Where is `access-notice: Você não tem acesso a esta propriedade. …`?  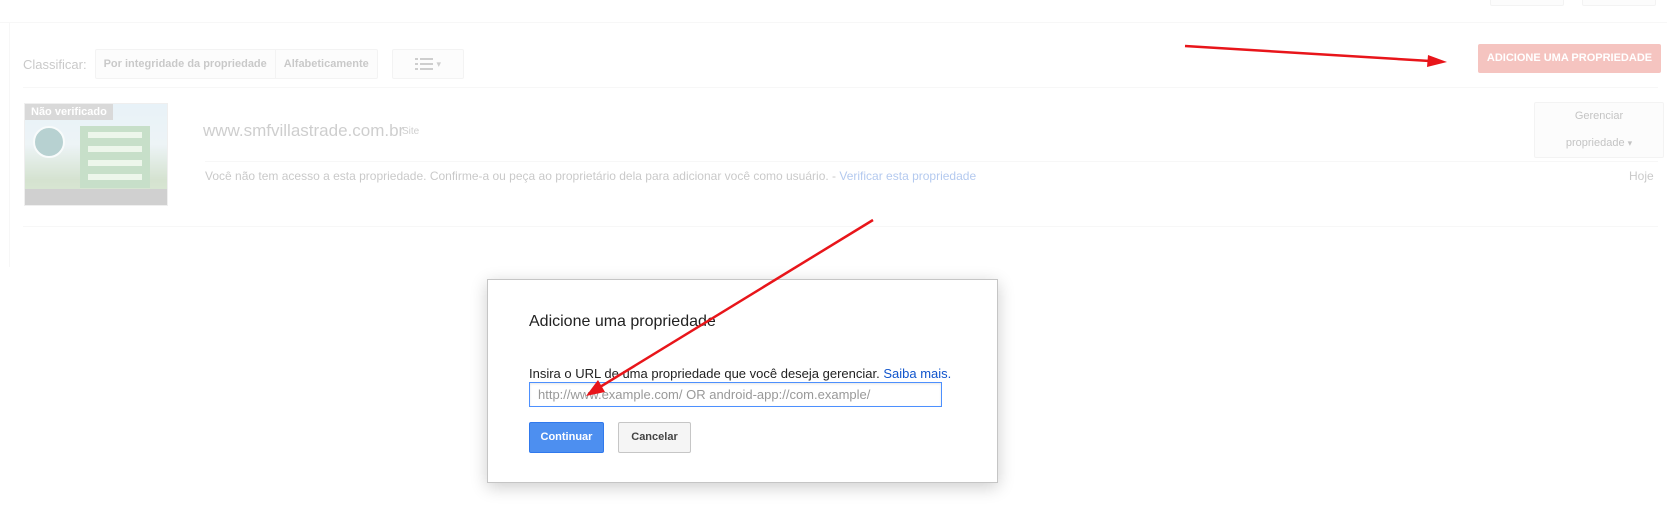
access-notice: Você não tem acesso a esta propriedade. … is located at coordinates (590, 176).